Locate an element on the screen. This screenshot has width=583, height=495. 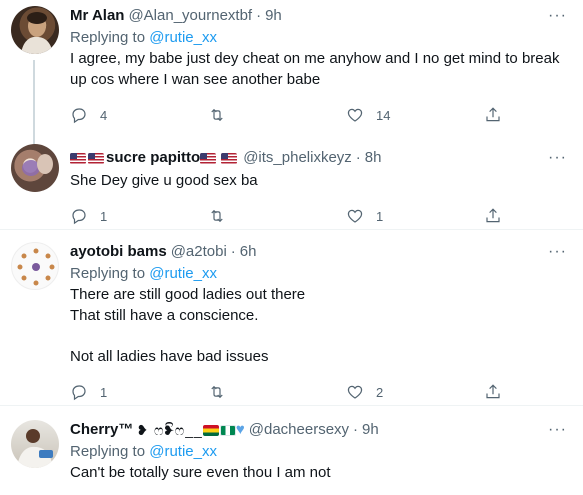
tweet-text: Can't be totally sure even thou I am not is located at coordinates (318, 472).